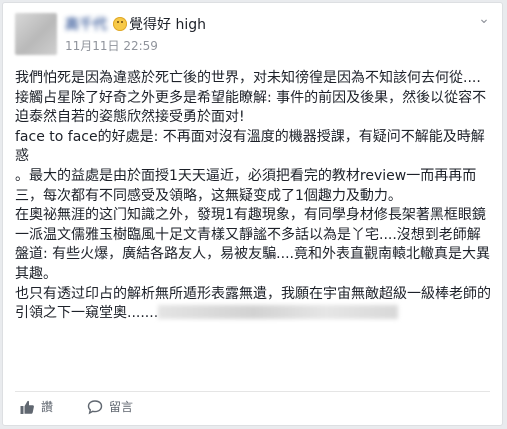 This screenshot has height=429, width=507. What do you see at coordinates (36, 34) in the screenshot?
I see `avatar` at bounding box center [36, 34].